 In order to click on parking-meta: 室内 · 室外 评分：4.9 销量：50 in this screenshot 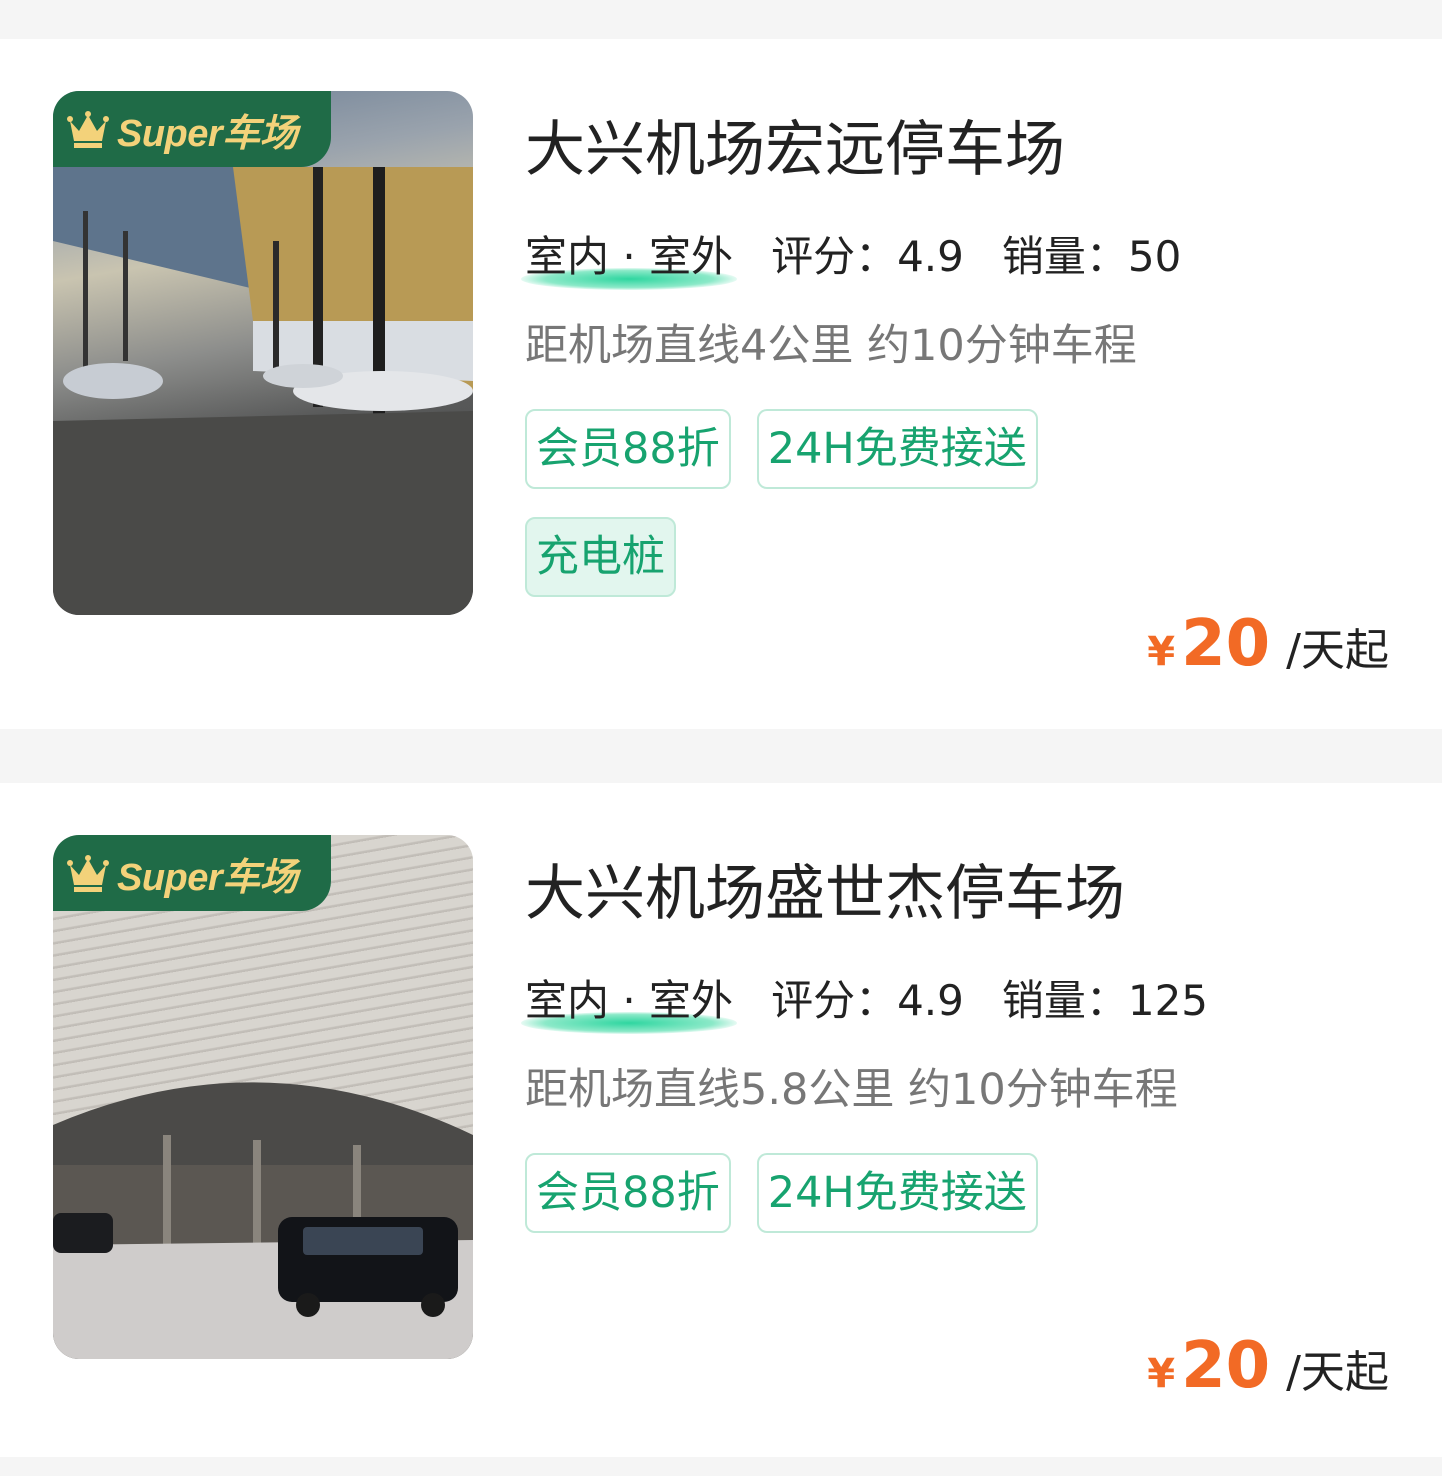, I will do `click(870, 256)`.